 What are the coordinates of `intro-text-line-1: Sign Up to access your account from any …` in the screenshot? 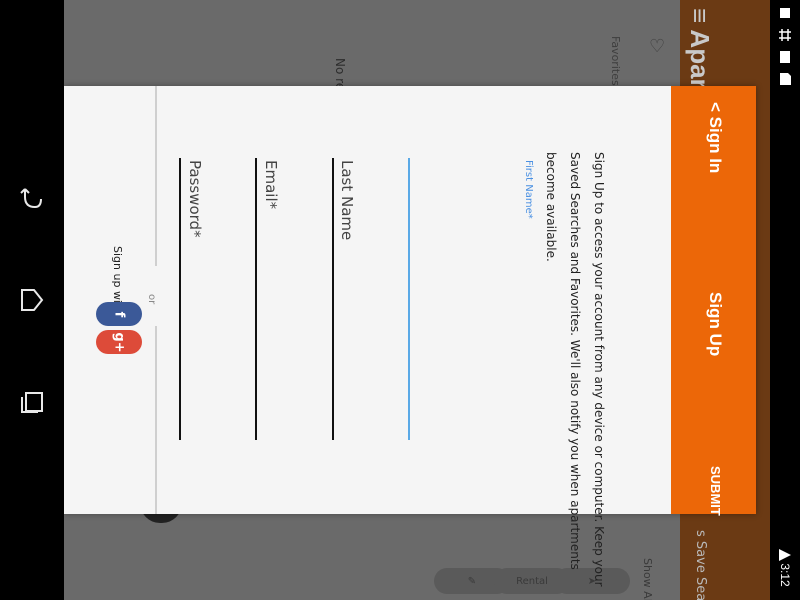 It's located at (599, 369).